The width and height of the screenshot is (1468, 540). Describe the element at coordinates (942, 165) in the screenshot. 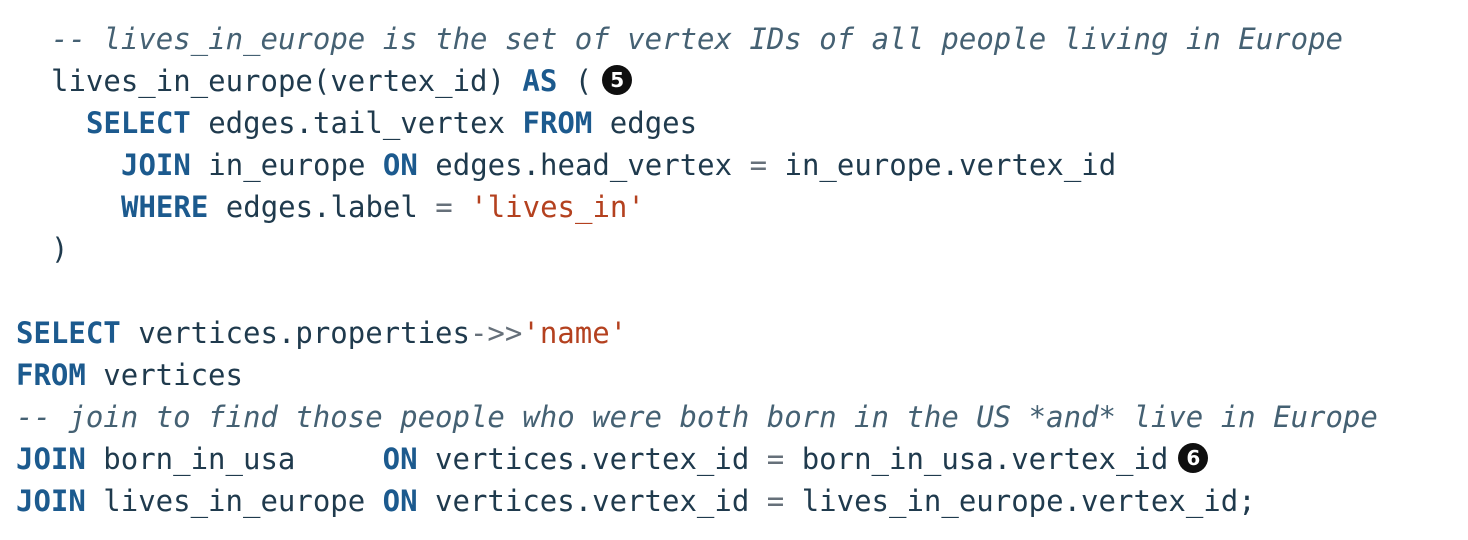

I see `code-token-id: in_europe.vertex_id` at that location.